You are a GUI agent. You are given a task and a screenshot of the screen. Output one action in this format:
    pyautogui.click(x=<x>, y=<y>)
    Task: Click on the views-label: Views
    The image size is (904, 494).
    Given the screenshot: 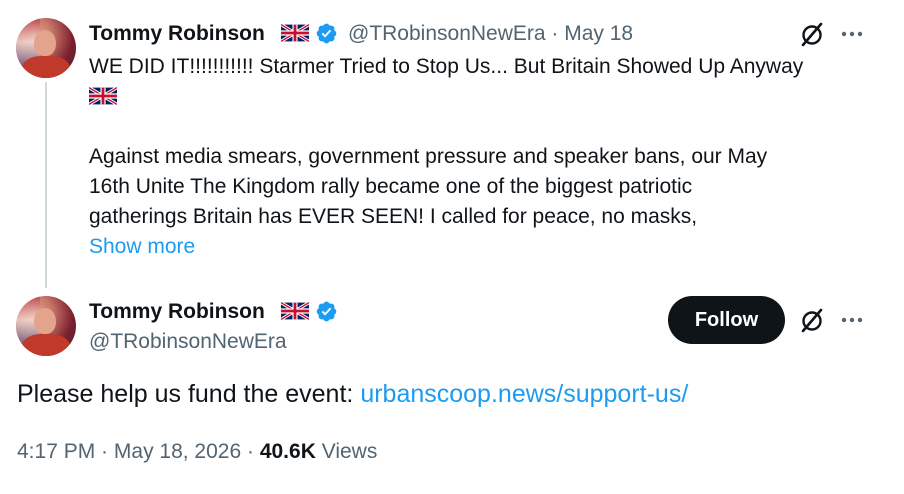 What is the action you would take?
    pyautogui.click(x=346, y=451)
    